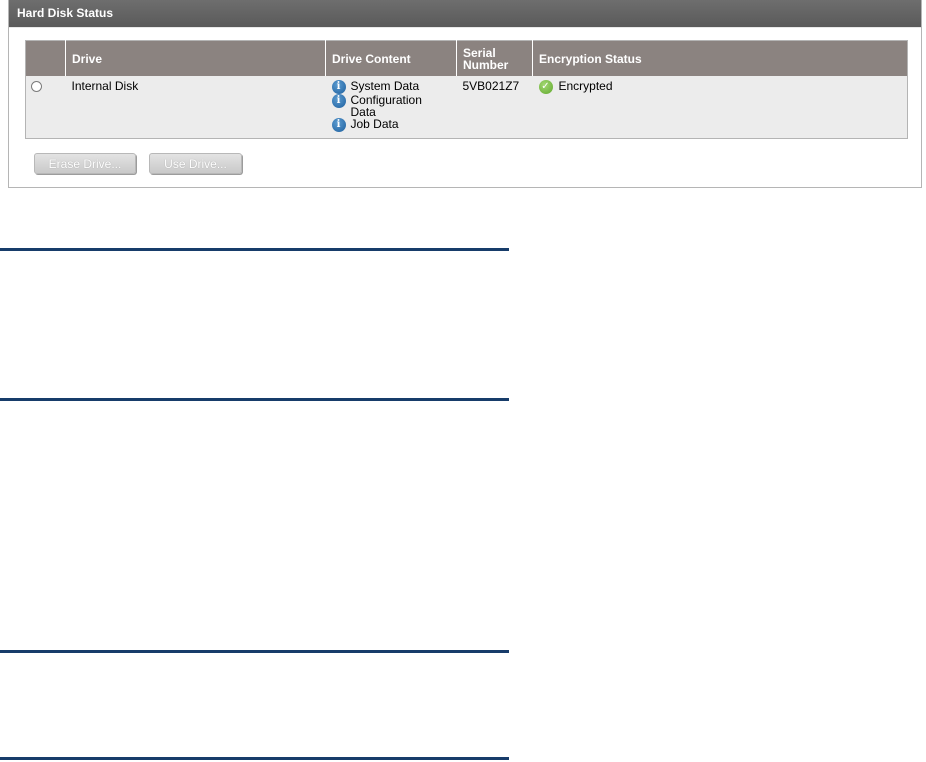 Image resolution: width=926 pixels, height=762 pixels. What do you see at coordinates (585, 86) in the screenshot?
I see `encryption-status-text: Encrypted` at bounding box center [585, 86].